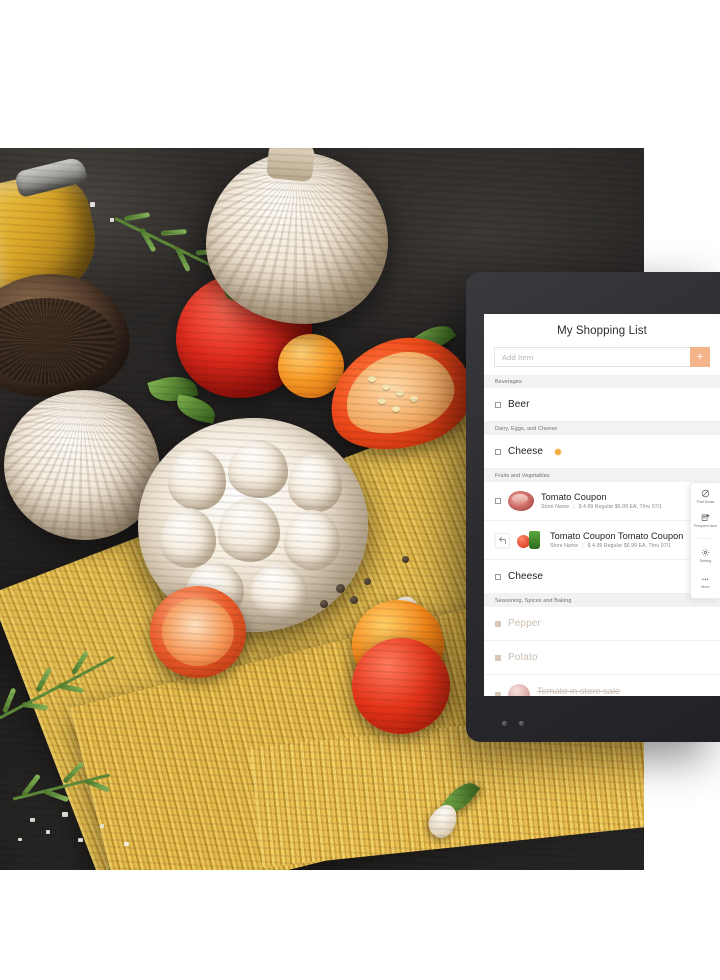 The height and width of the screenshot is (980, 720). Describe the element at coordinates (602, 600) in the screenshot. I see `section-header-seasoning: Seasoning, Spices and Baking` at that location.